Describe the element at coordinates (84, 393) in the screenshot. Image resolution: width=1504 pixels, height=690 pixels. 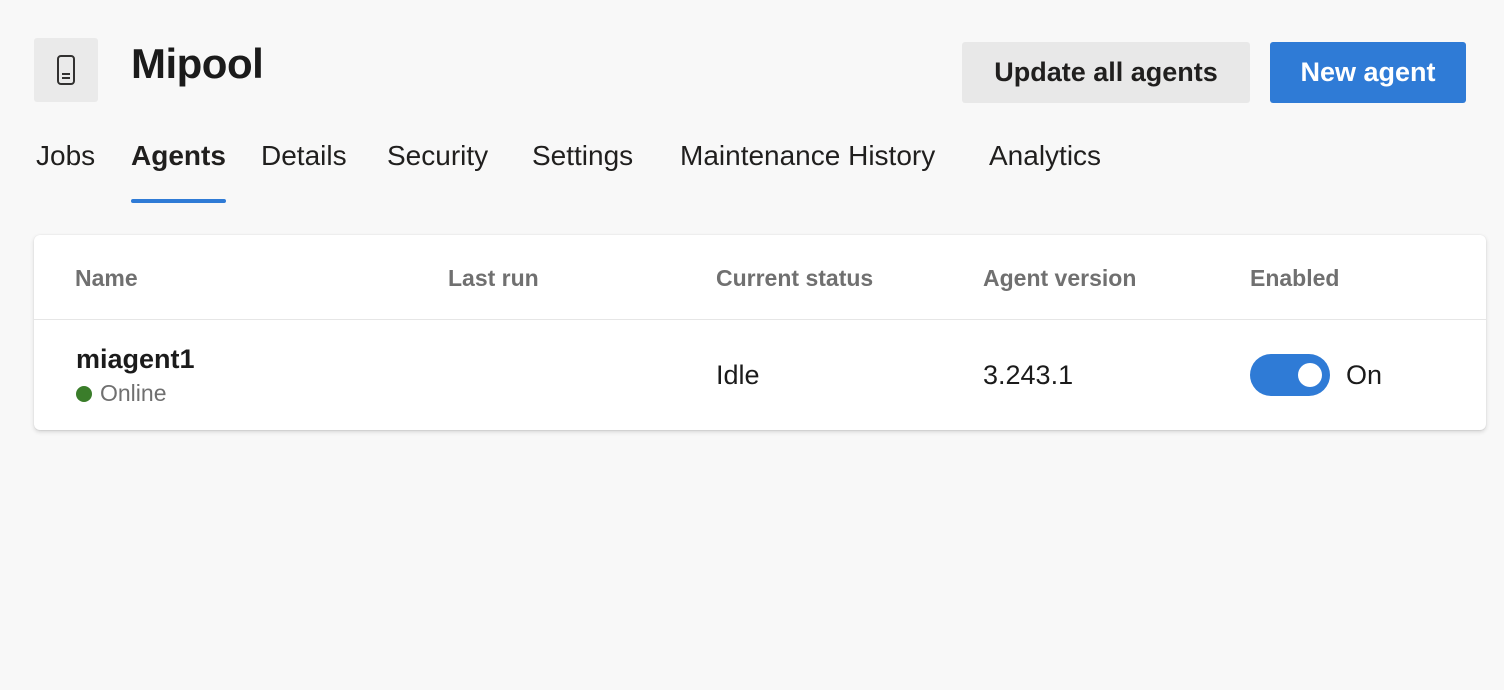
I see `status-dot-icon` at that location.